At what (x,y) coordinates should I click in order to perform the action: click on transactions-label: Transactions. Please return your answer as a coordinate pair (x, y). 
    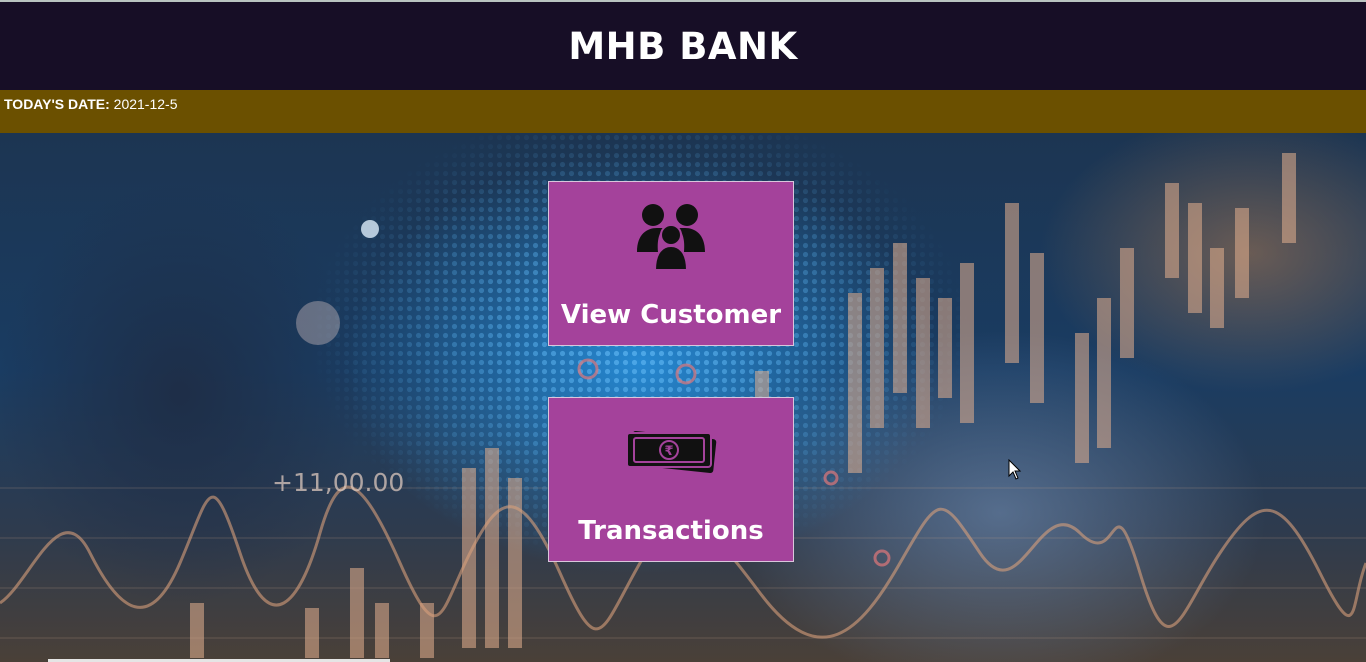
    Looking at the image, I should click on (671, 531).